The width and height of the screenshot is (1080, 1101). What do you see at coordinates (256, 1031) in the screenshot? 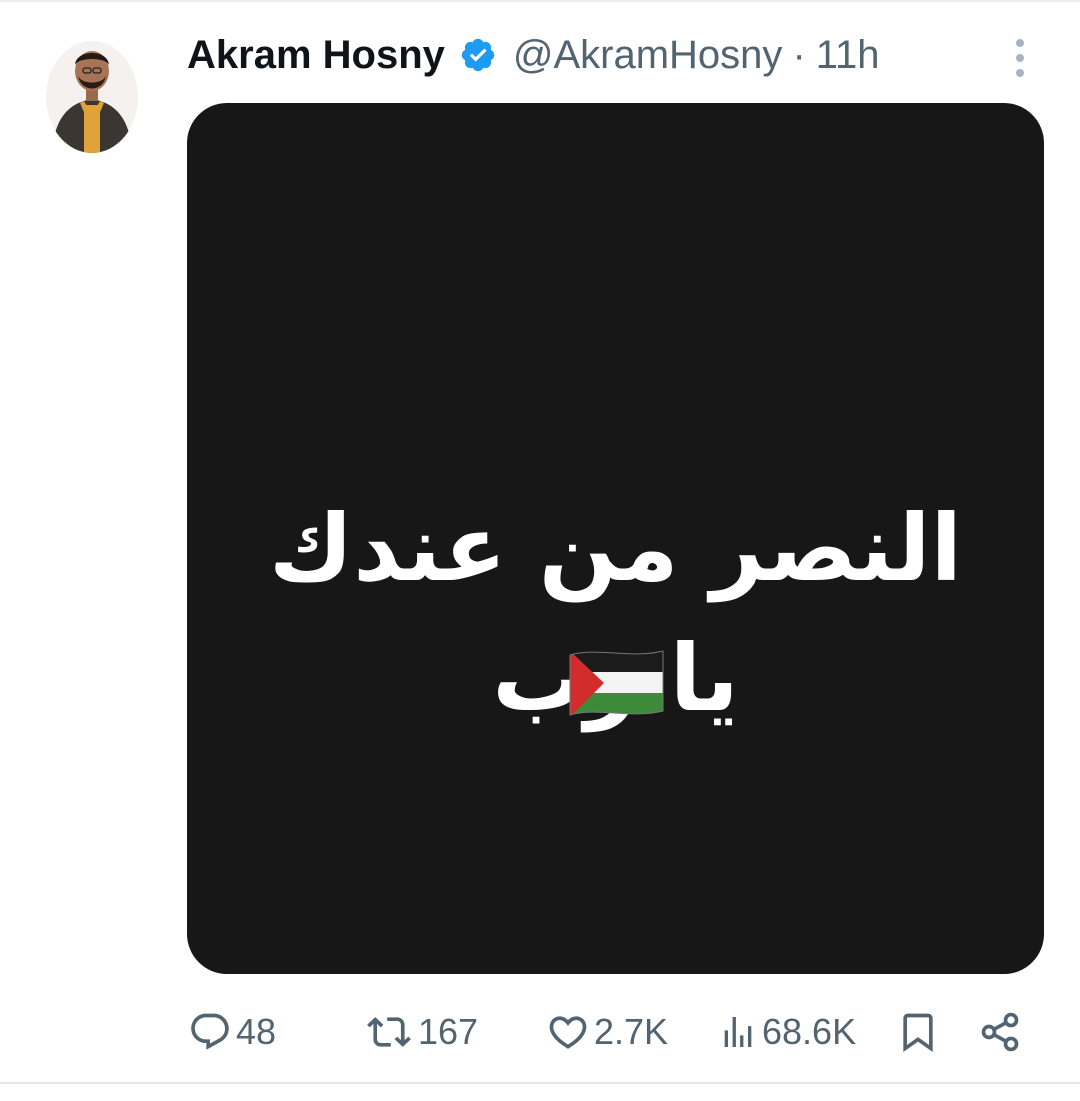
I see `reply-count: 48` at bounding box center [256, 1031].